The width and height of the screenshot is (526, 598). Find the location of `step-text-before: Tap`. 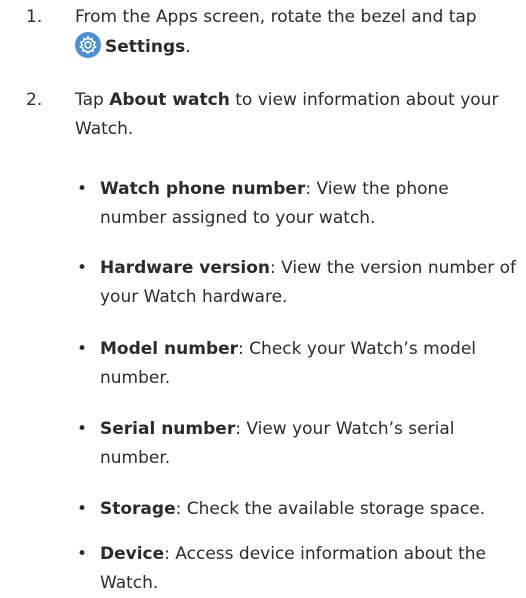

step-text-before: Tap is located at coordinates (92, 100).